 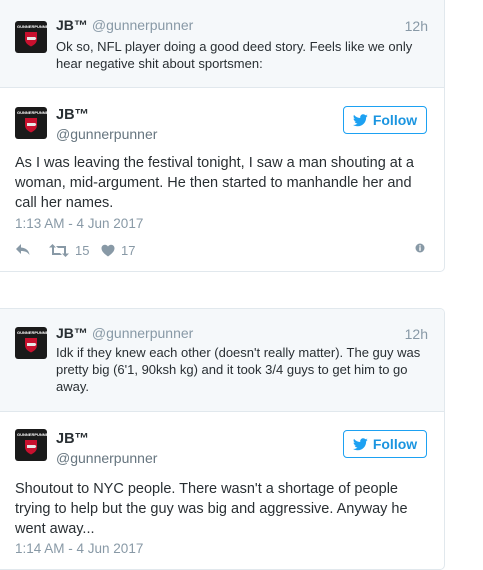 I want to click on like-button: 17, so click(x=118, y=250).